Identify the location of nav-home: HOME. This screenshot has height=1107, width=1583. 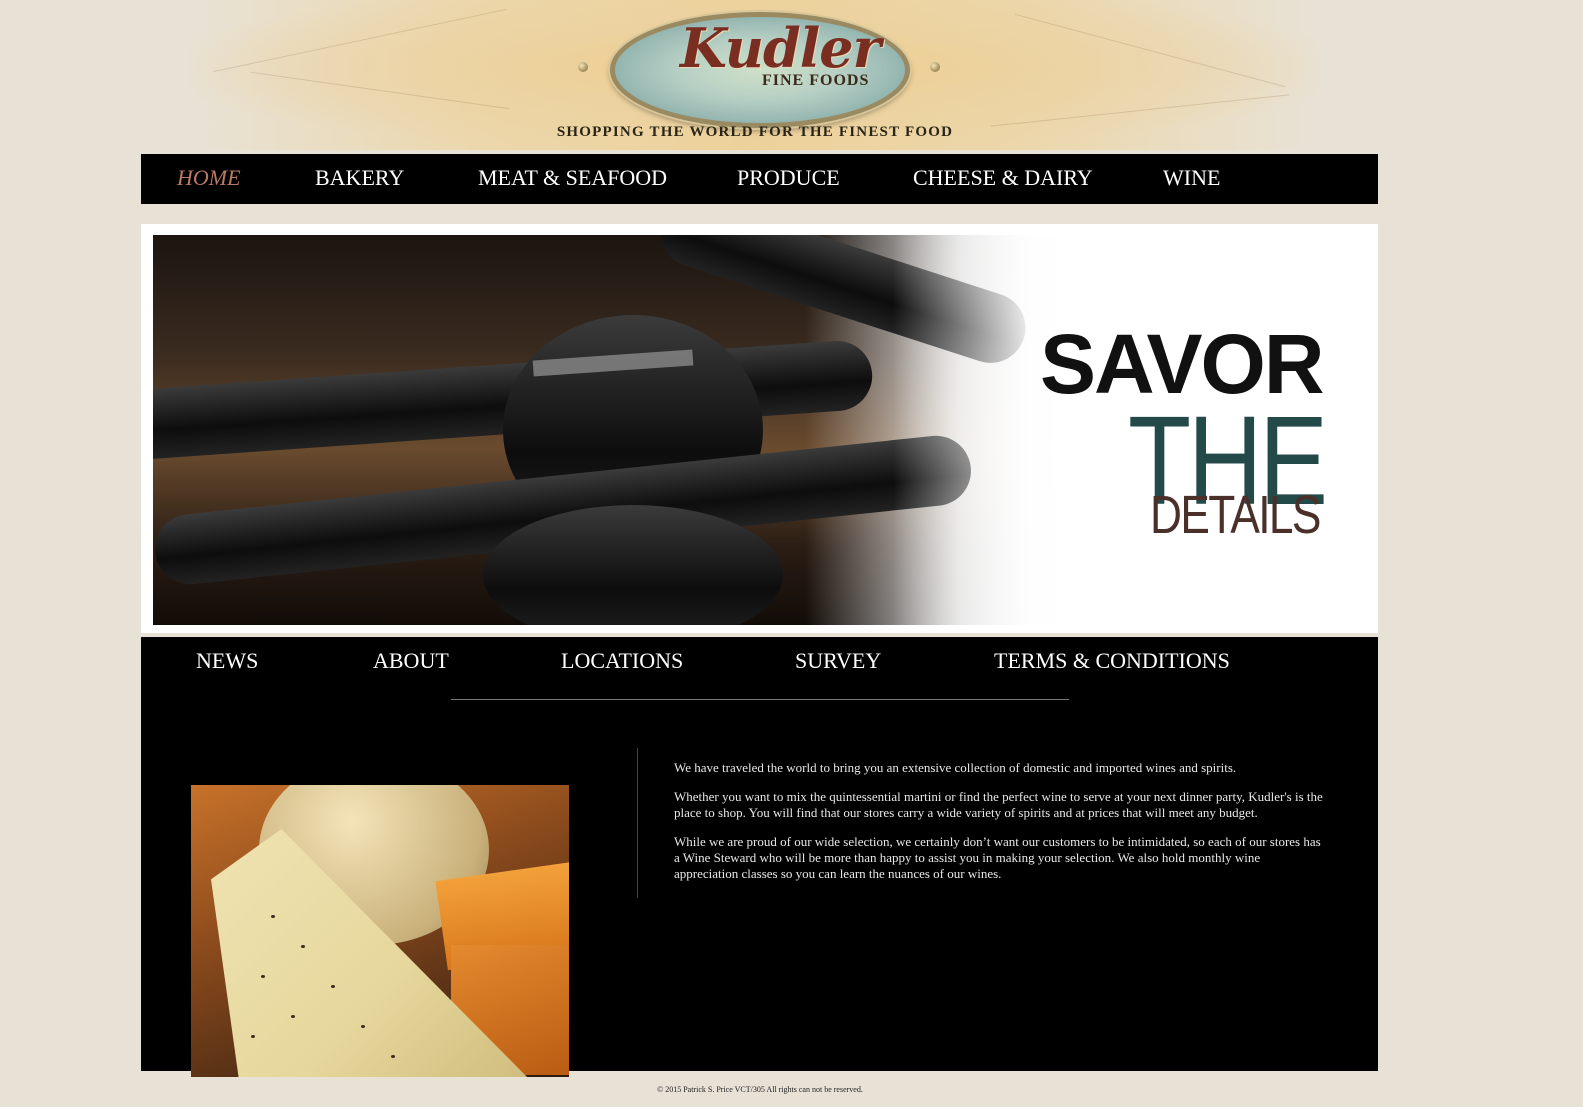
(209, 178).